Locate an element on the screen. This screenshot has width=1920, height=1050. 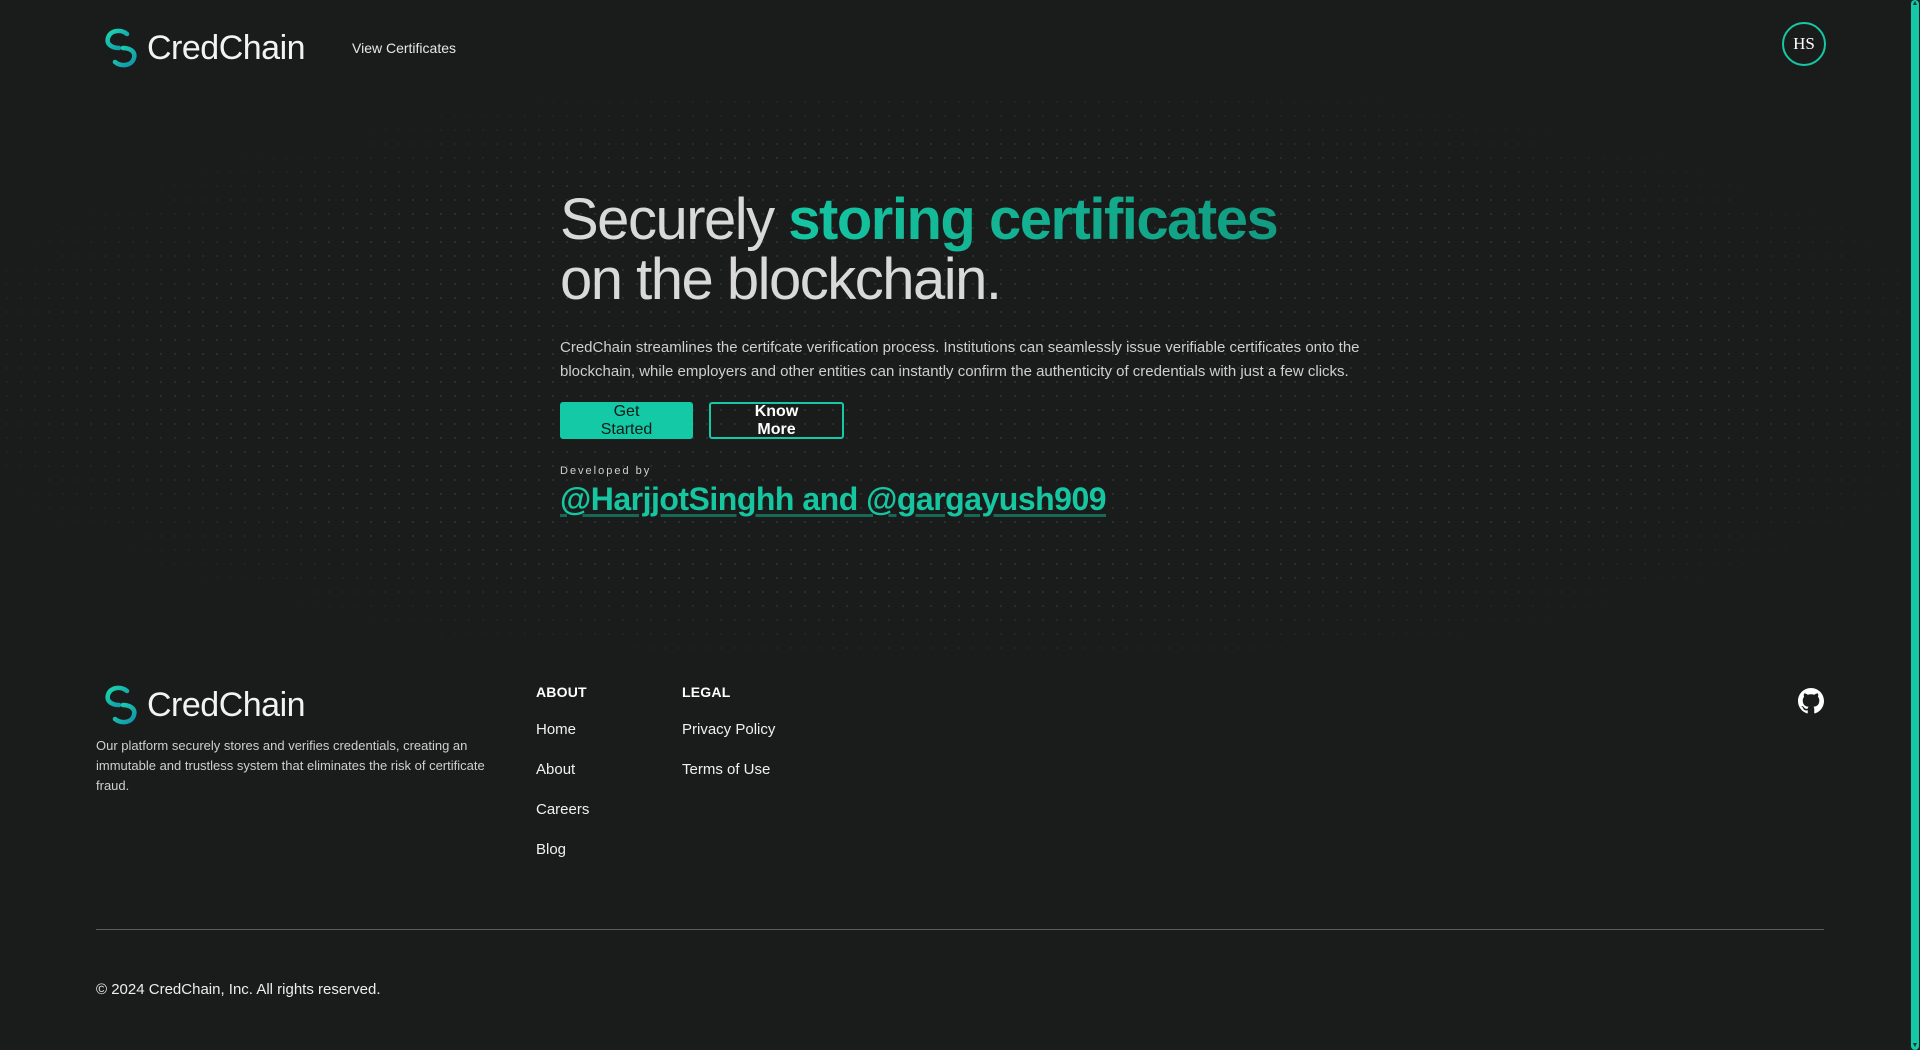
scroll-down-arrow-icon: ▼ is located at coordinates (1915, 1046).